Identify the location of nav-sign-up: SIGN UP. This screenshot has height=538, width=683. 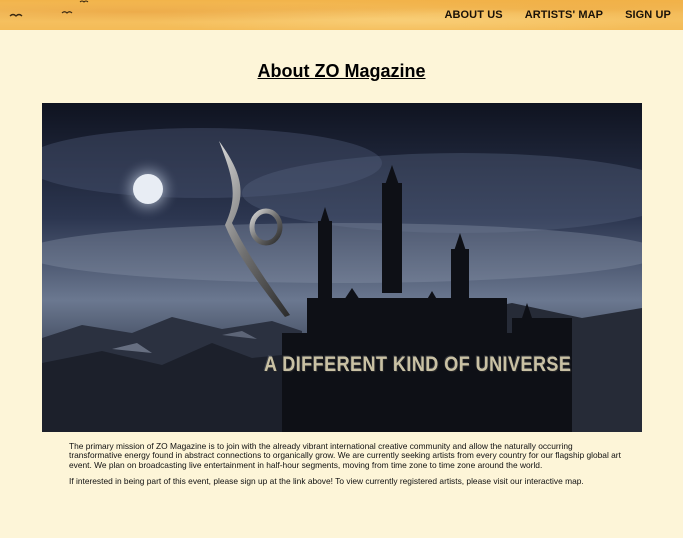
(648, 15).